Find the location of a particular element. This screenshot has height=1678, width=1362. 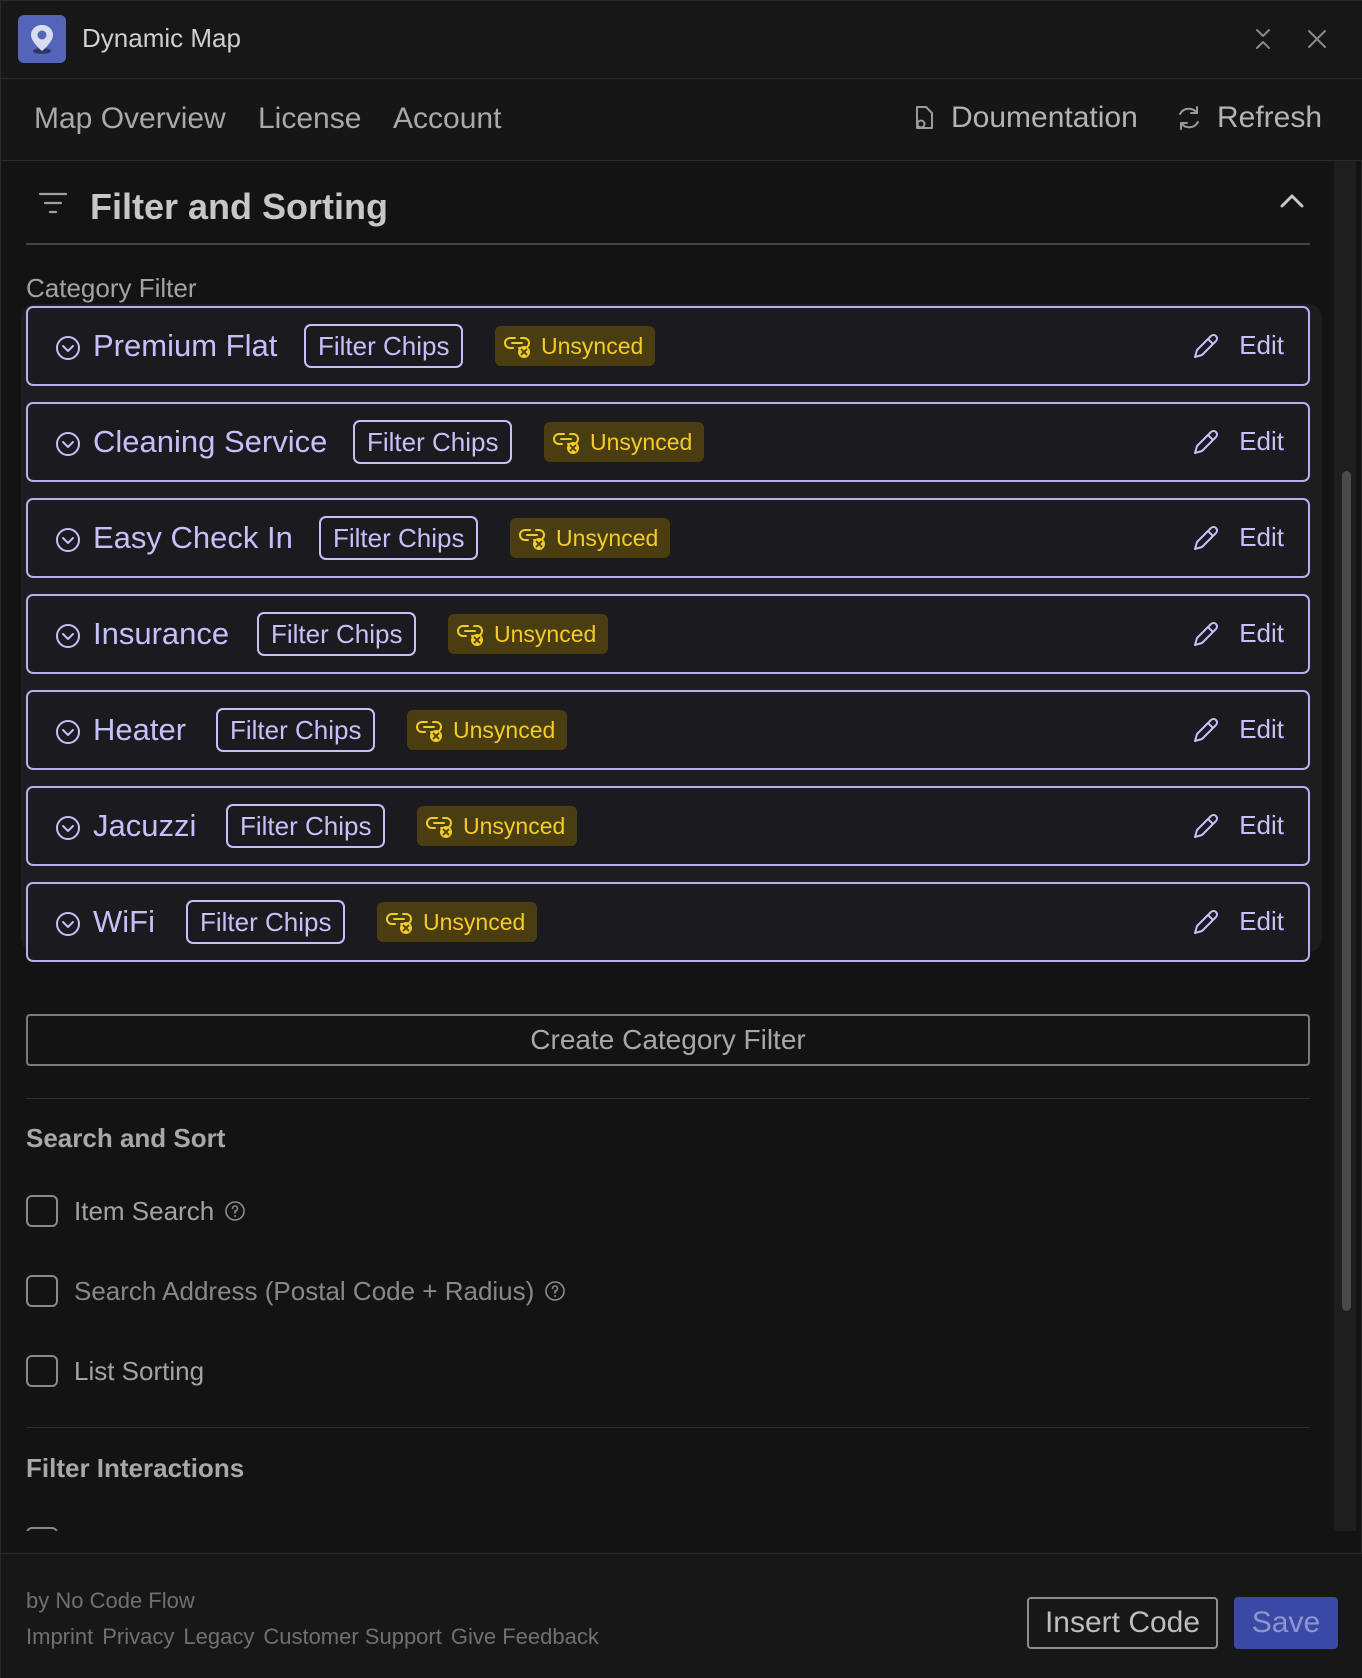

documentation-link: Doumentation is located at coordinates (1024, 118).